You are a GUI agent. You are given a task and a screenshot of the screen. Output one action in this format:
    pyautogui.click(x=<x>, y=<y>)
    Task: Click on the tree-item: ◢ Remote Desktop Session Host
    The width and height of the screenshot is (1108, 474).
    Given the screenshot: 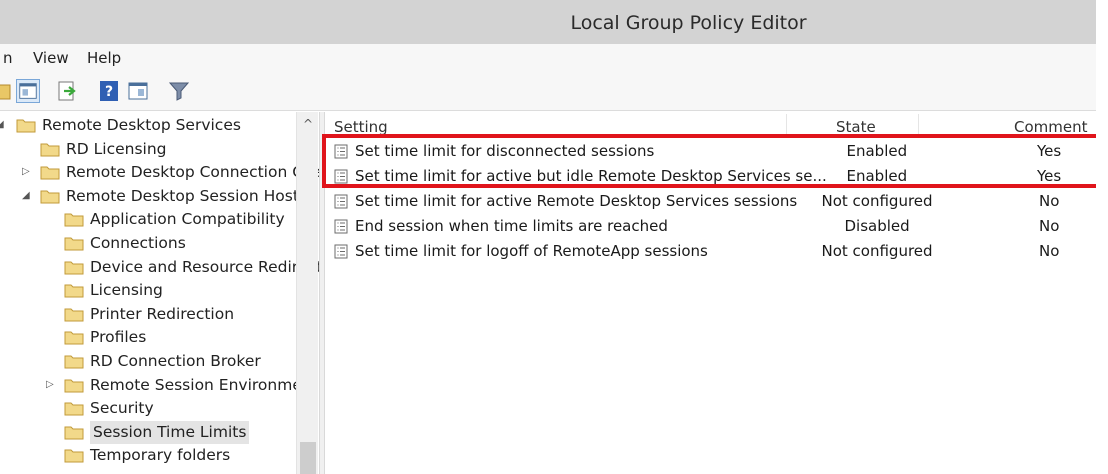 What is the action you would take?
    pyautogui.click(x=150, y=196)
    